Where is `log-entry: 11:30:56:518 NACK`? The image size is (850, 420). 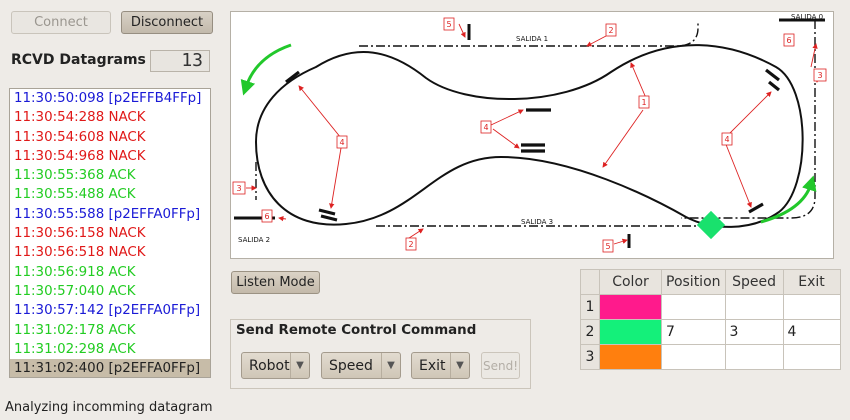 log-entry: 11:30:56:518 NACK is located at coordinates (110, 252).